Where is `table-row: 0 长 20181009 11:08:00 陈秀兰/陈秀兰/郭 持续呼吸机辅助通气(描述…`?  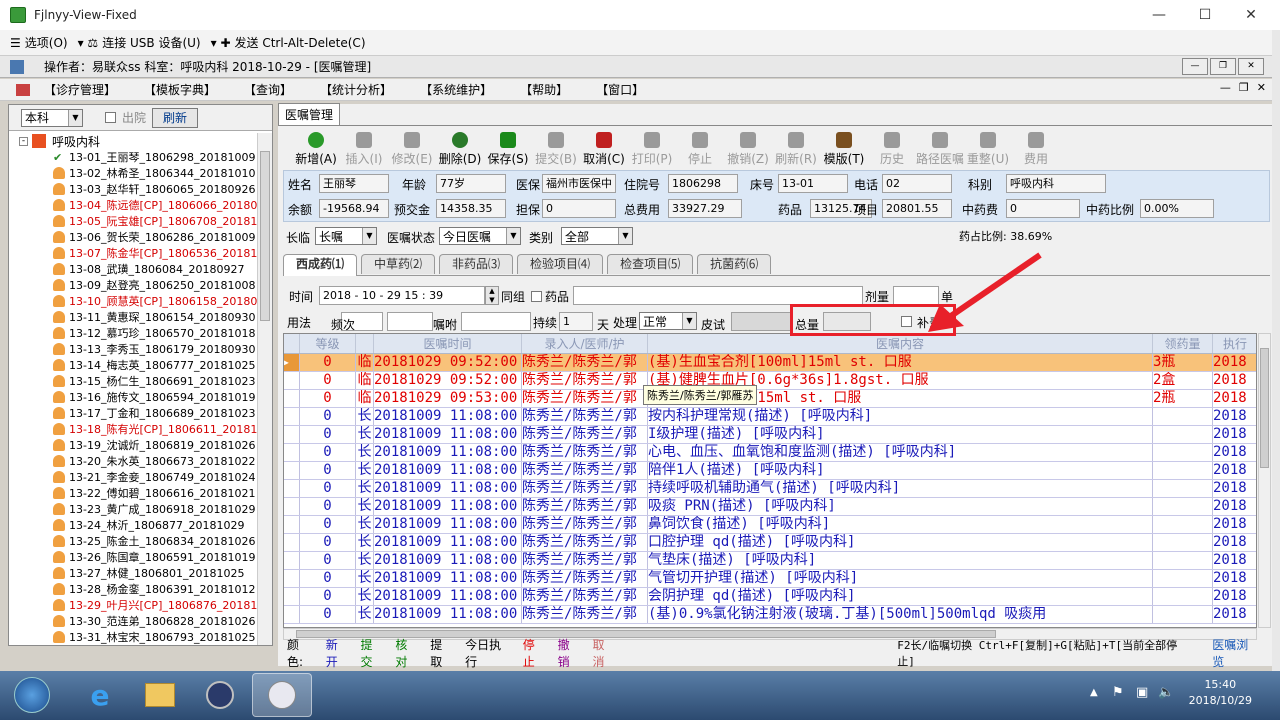
table-row: 0 长 20181009 11:08:00 陈秀兰/陈秀兰/郭 持续呼吸机辅助通气(描述… is located at coordinates (770, 489).